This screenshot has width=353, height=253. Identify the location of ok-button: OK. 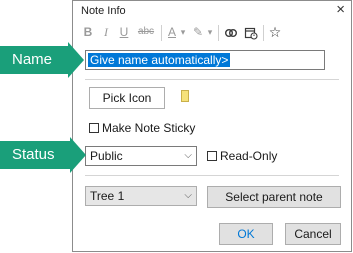
(246, 234).